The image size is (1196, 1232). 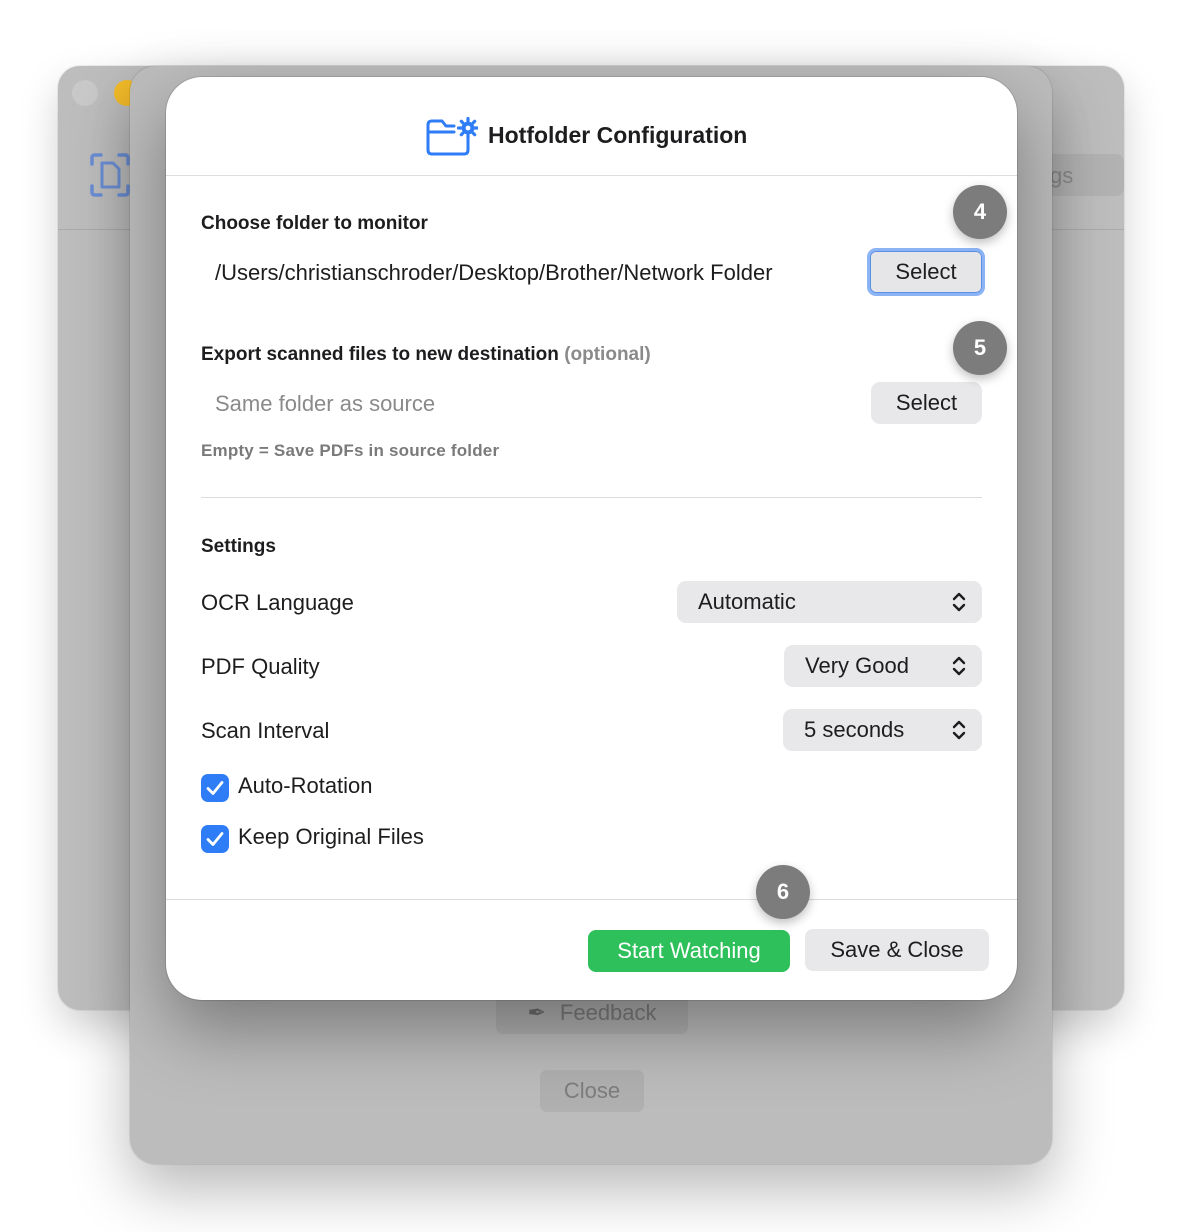 What do you see at coordinates (854, 729) in the screenshot?
I see `scan-interval-value: 5 seconds` at bounding box center [854, 729].